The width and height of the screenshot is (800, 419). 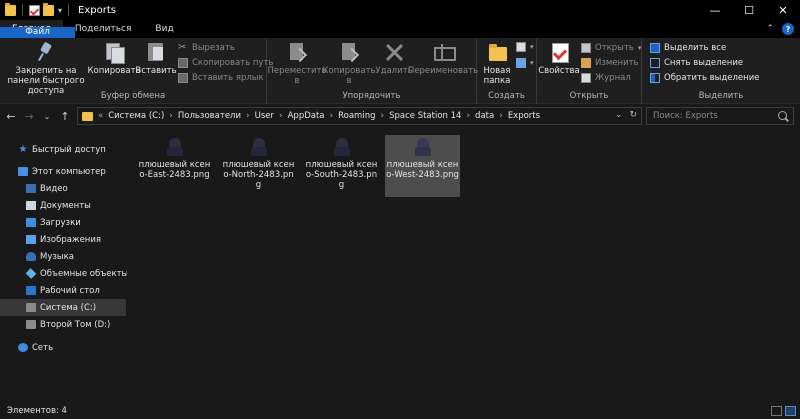 I want to click on open-button: Открыть ▾, so click(x=611, y=48).